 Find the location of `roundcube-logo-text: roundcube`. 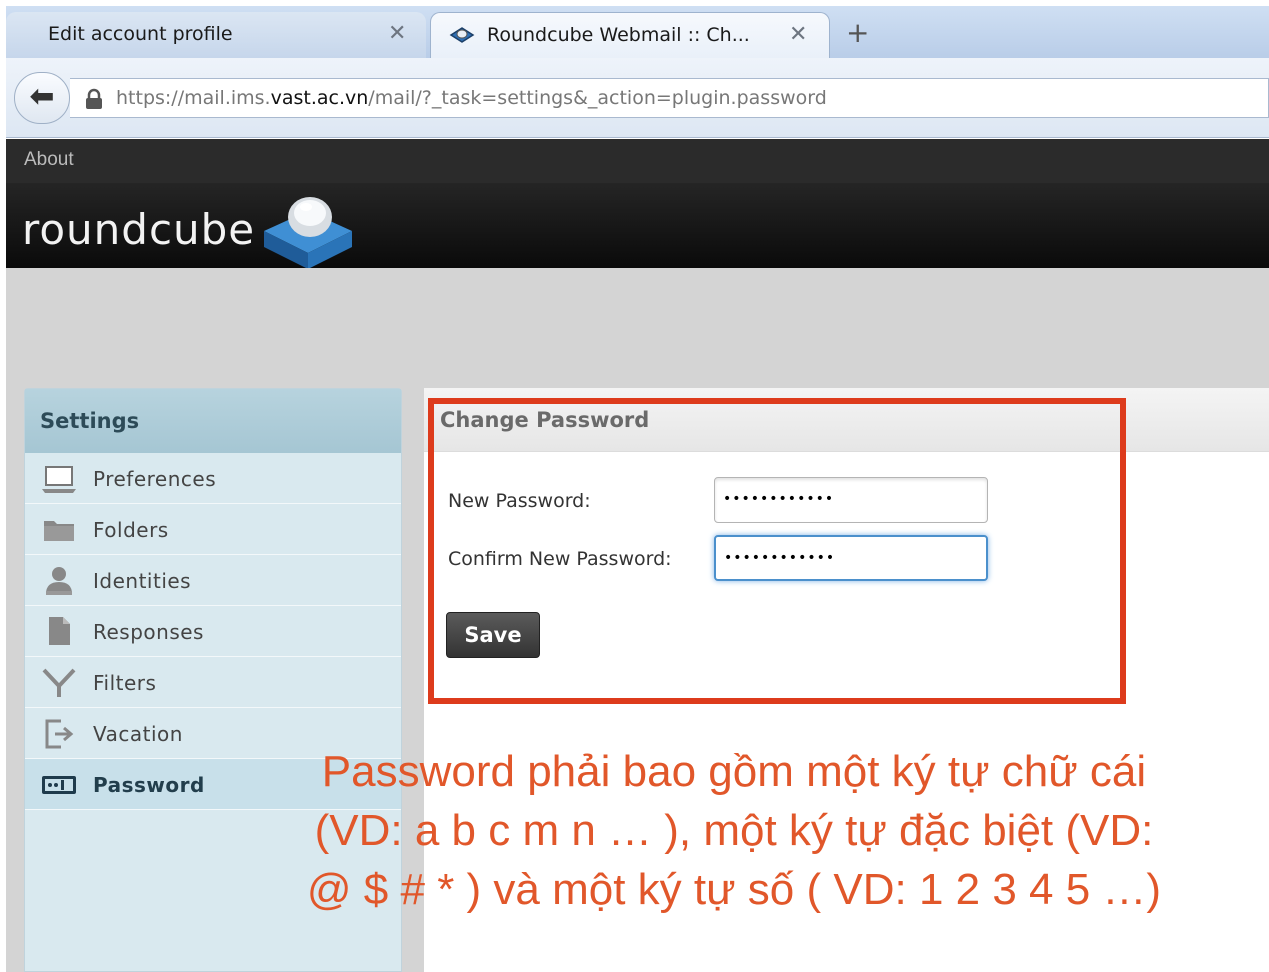

roundcube-logo-text: roundcube is located at coordinates (139, 229).